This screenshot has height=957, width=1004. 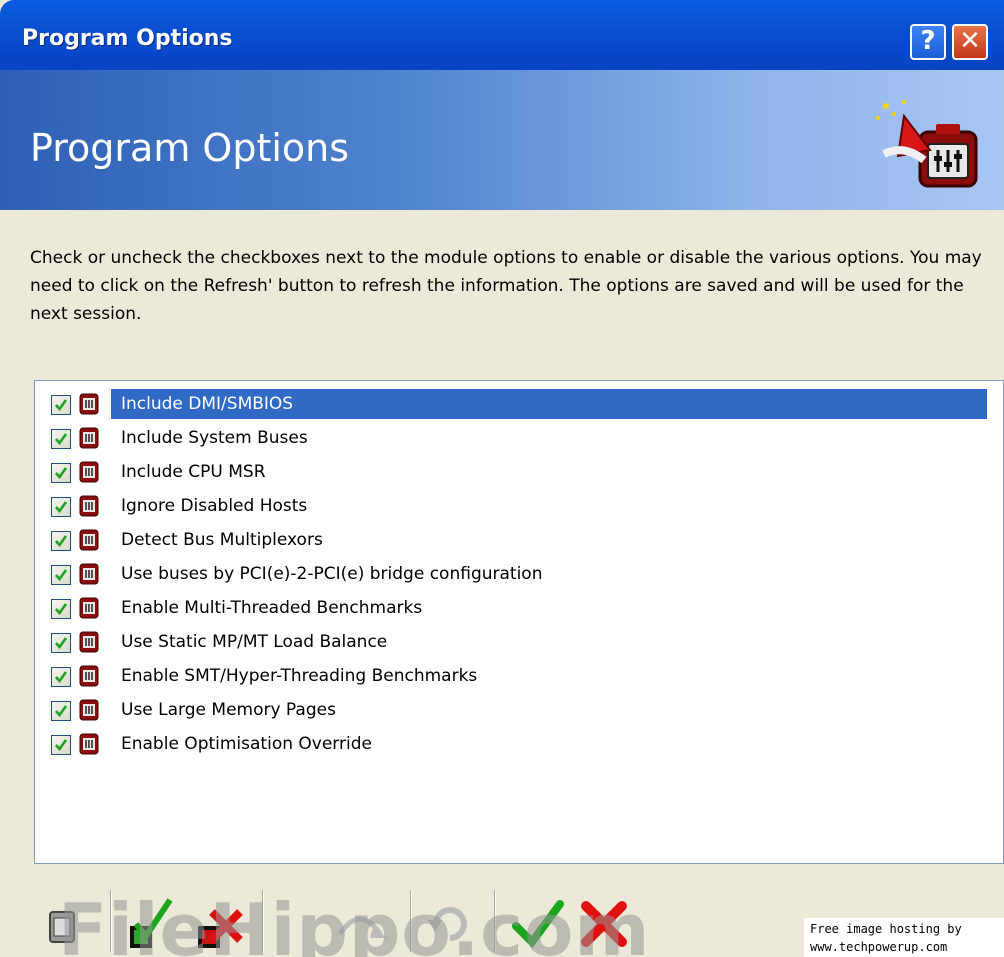 I want to click on option-label: Ignore Disabled Hosts, so click(x=214, y=506).